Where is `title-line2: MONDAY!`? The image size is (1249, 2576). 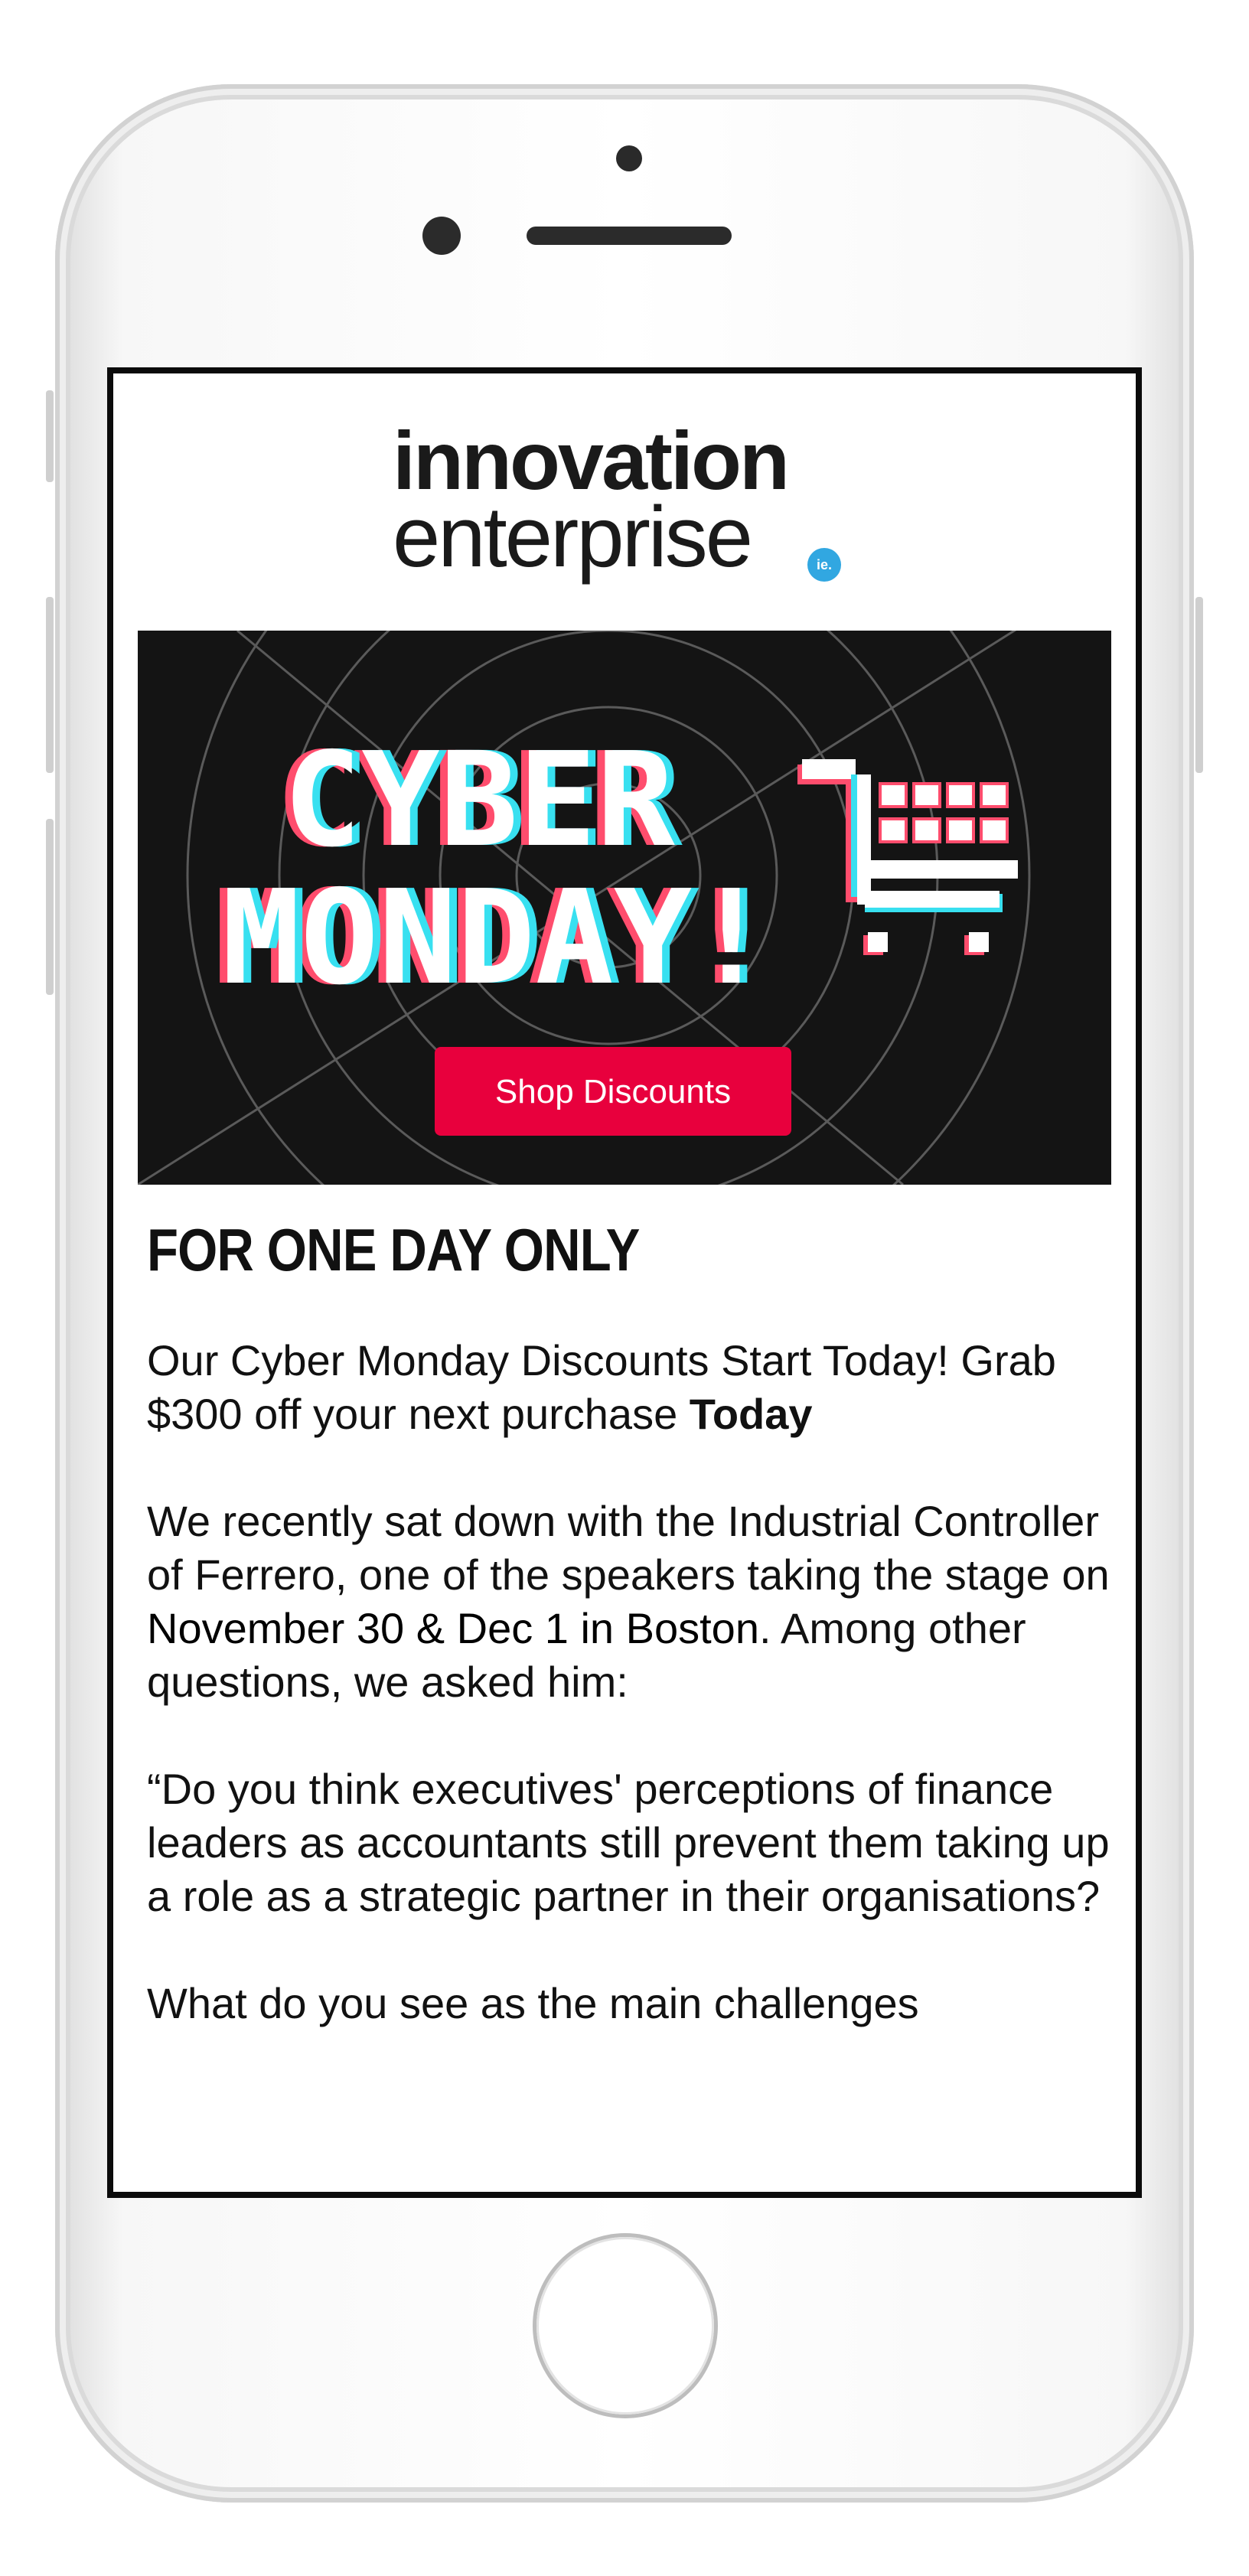 title-line2: MONDAY! is located at coordinates (496, 938).